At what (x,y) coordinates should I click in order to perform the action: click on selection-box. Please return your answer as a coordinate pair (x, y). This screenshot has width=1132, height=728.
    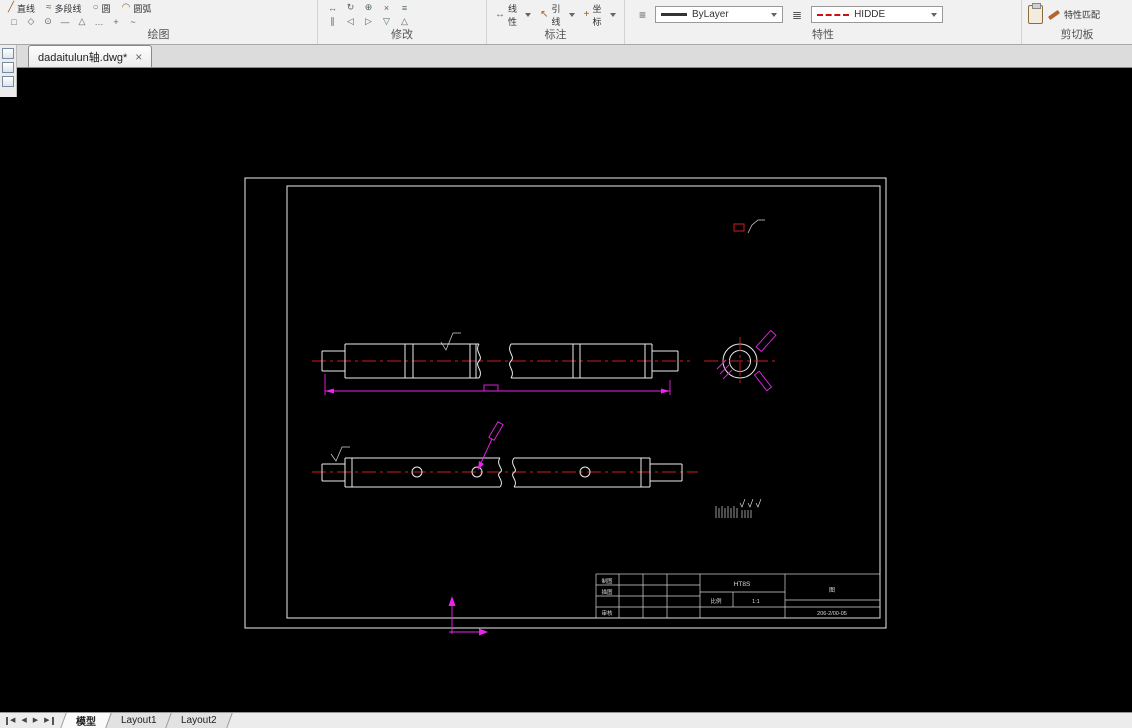
    Looking at the image, I should click on (739, 227).